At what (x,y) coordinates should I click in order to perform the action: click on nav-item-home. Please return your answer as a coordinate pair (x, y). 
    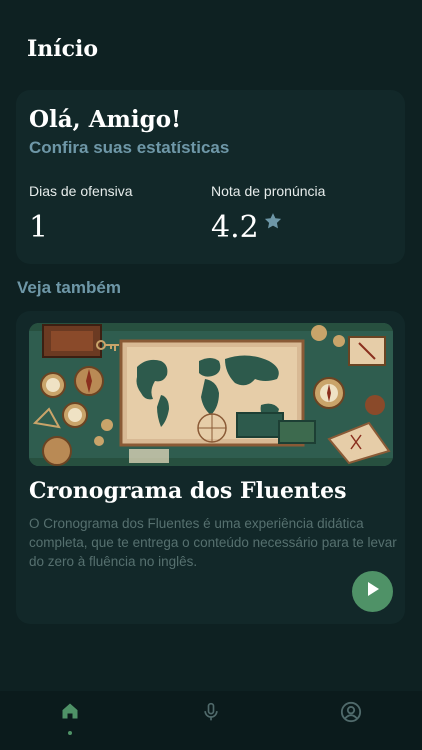
    Looking at the image, I should click on (70, 720).